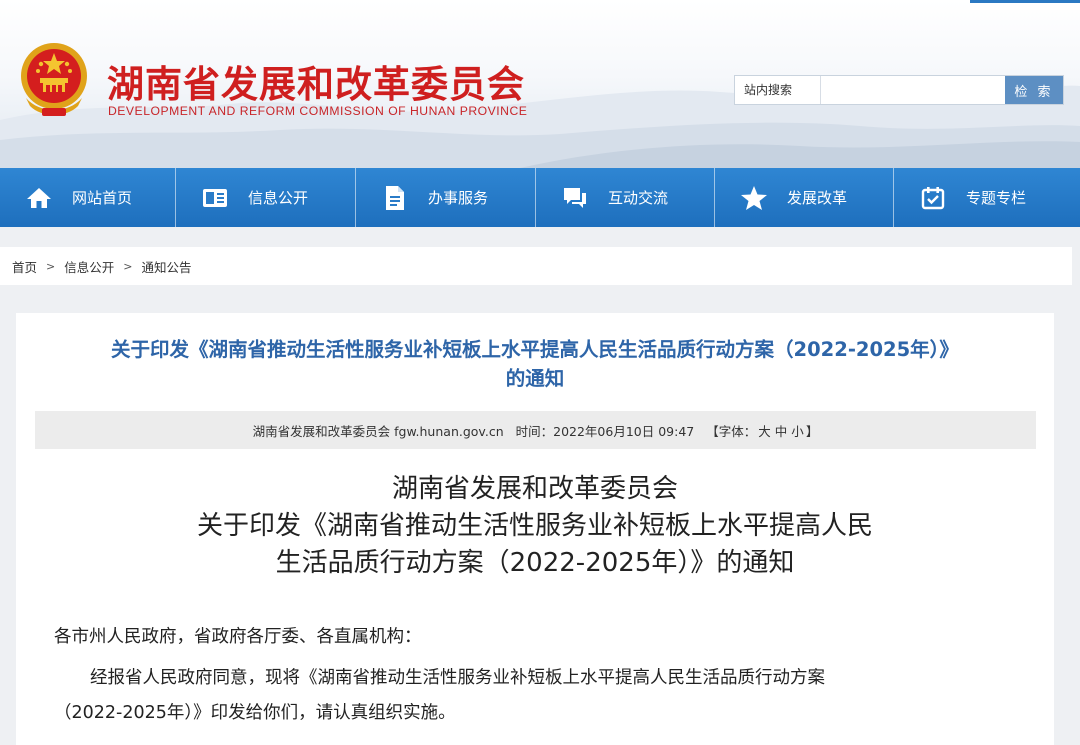 The width and height of the screenshot is (1080, 745). I want to click on font-size-label-end: 】, so click(812, 431).